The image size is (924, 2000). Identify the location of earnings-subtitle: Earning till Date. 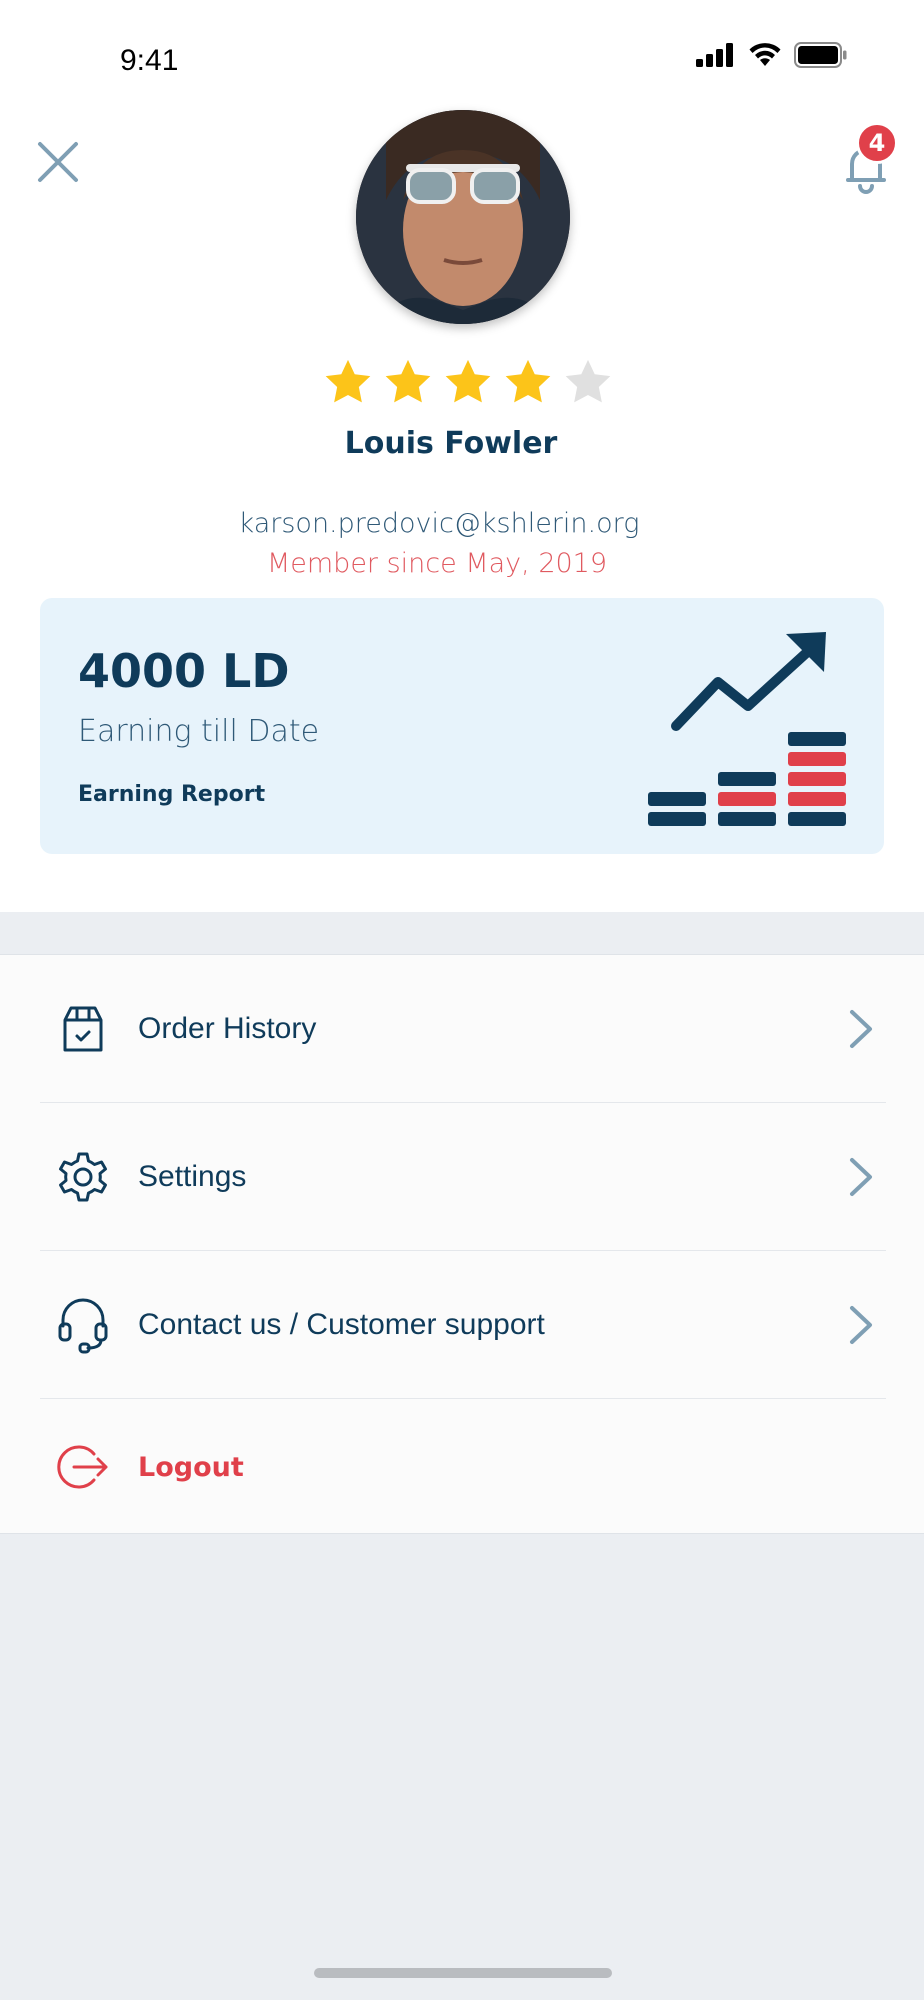
(199, 731).